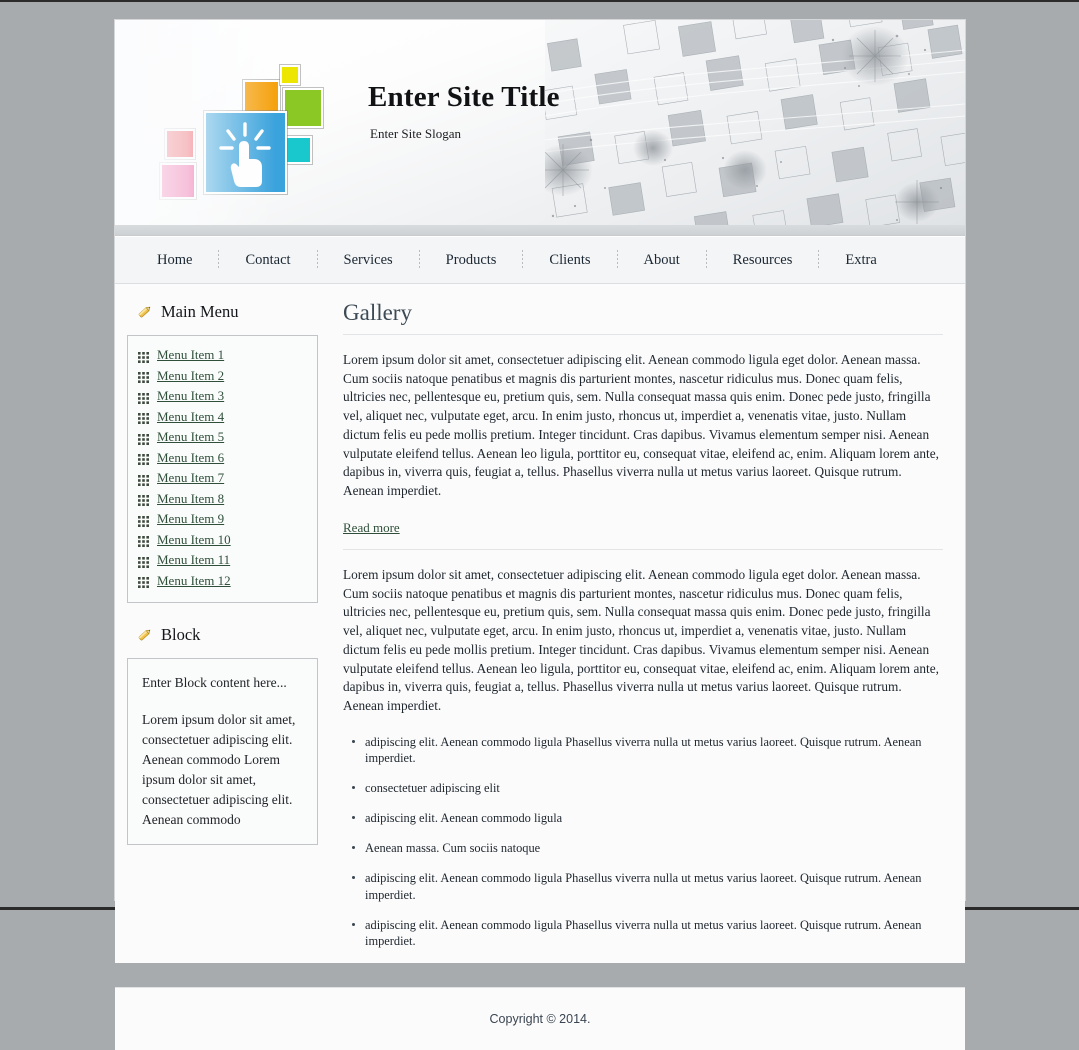 Image resolution: width=1079 pixels, height=1050 pixels. I want to click on nav-item-products: Products, so click(471, 260).